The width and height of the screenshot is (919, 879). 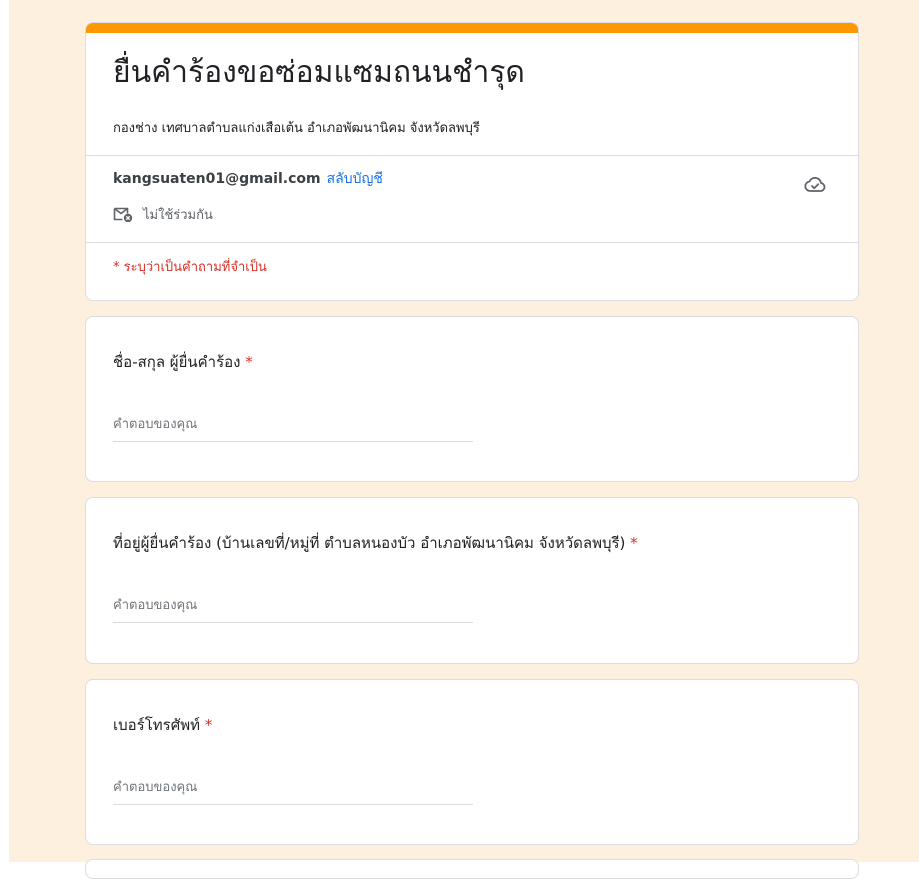 What do you see at coordinates (157, 725) in the screenshot?
I see `question-text: เบอร์โทรศัพท์` at bounding box center [157, 725].